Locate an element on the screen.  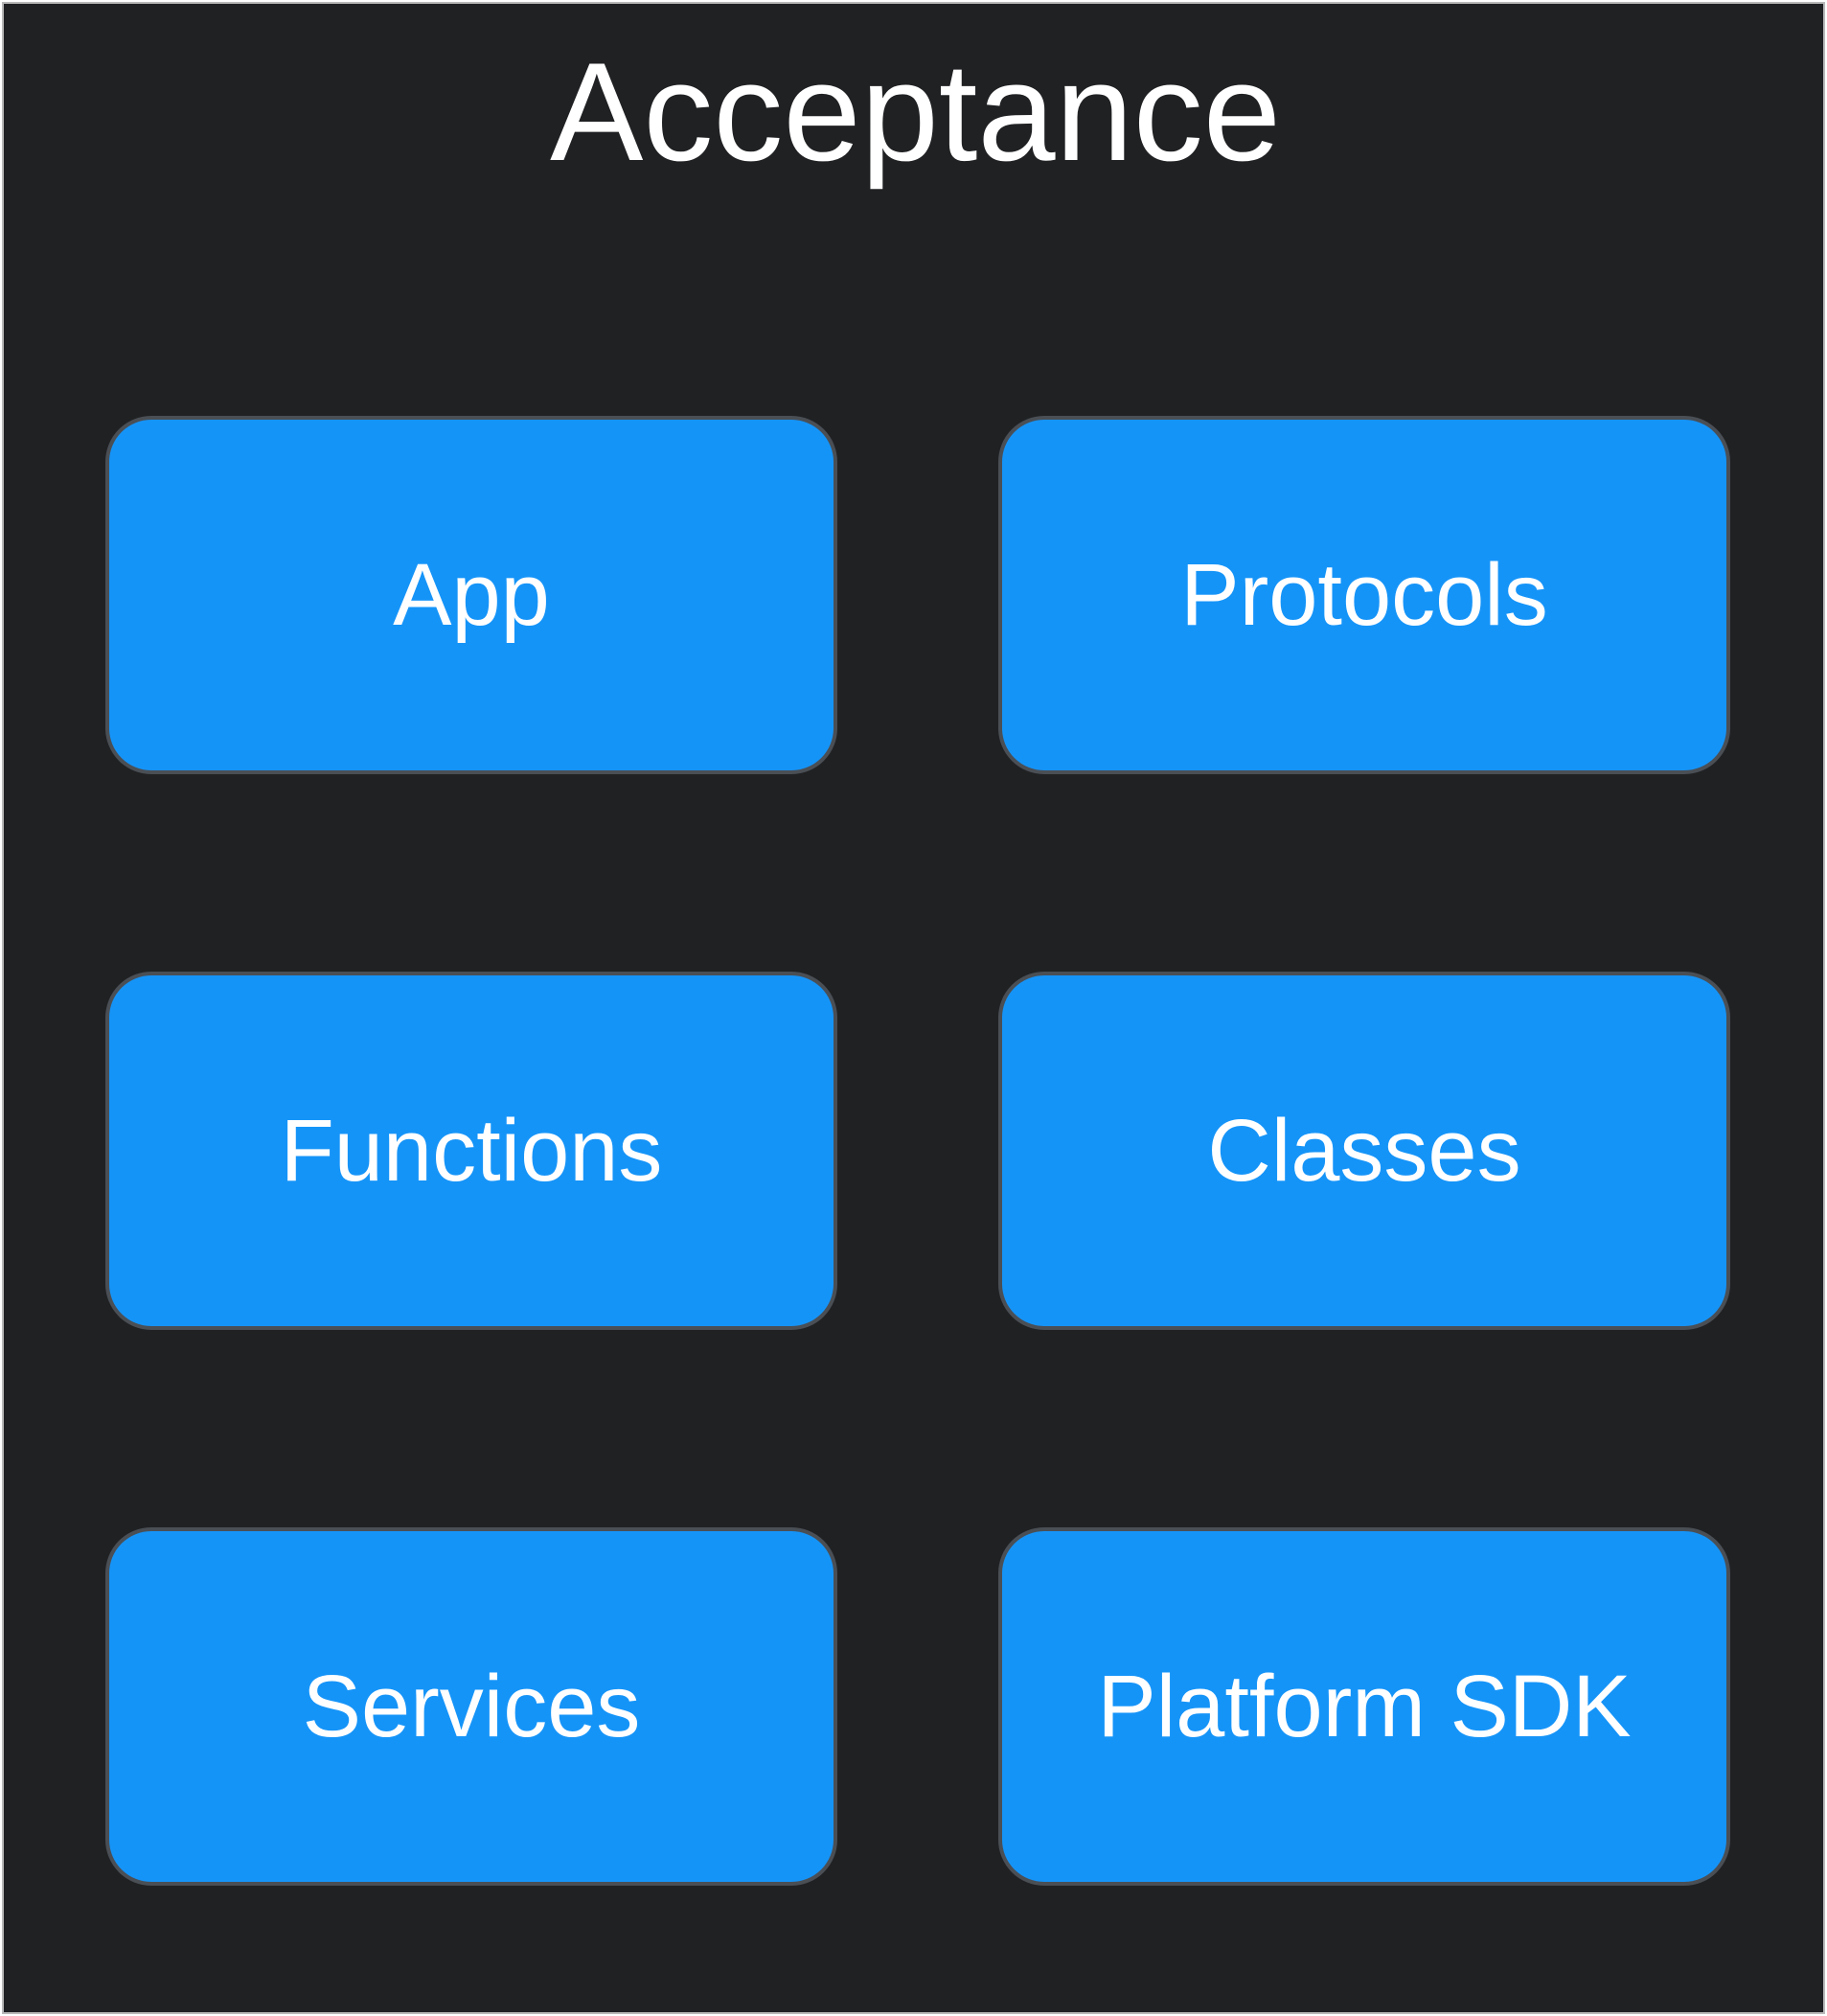
box-label: Protocols is located at coordinates (1364, 594).